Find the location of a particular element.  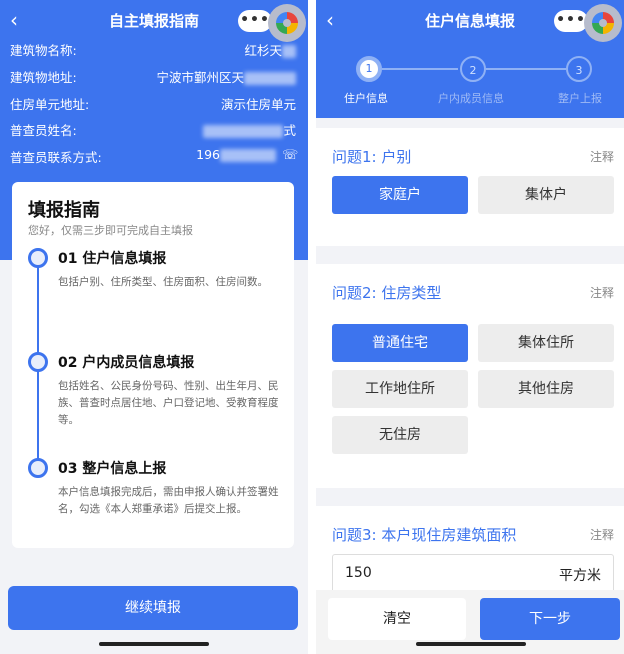

question-floor-area: 问题3: 本户现住房建筑面积 注释 150 平方米 is located at coordinates (470, 551).